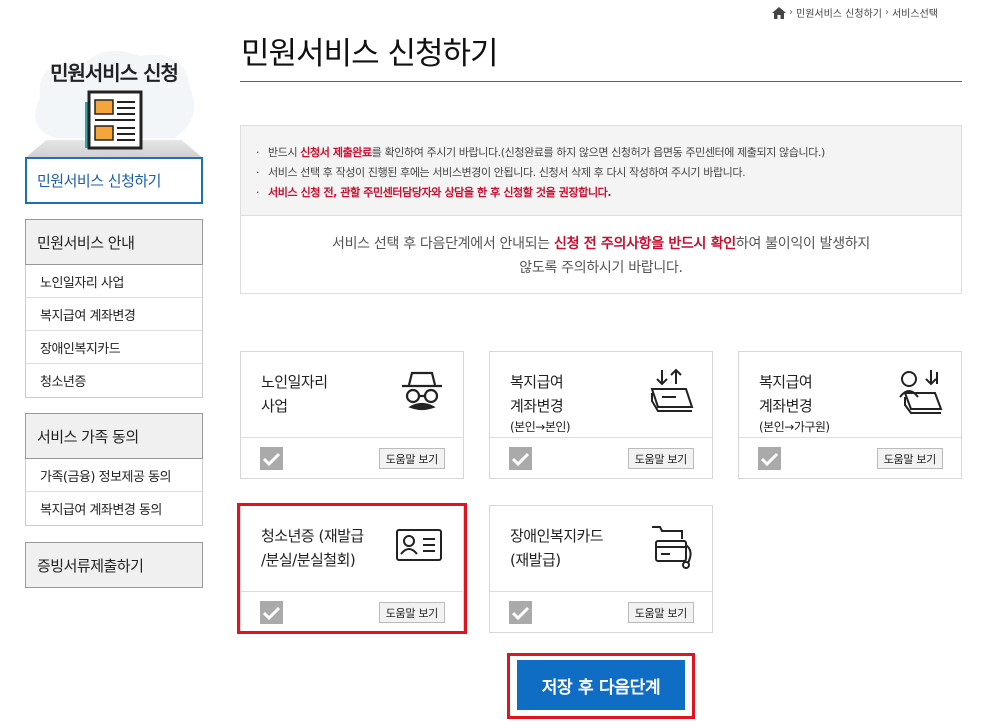 This screenshot has width=998, height=726. I want to click on breadcrumb-item: 민원서비스 신청하기, so click(839, 12).